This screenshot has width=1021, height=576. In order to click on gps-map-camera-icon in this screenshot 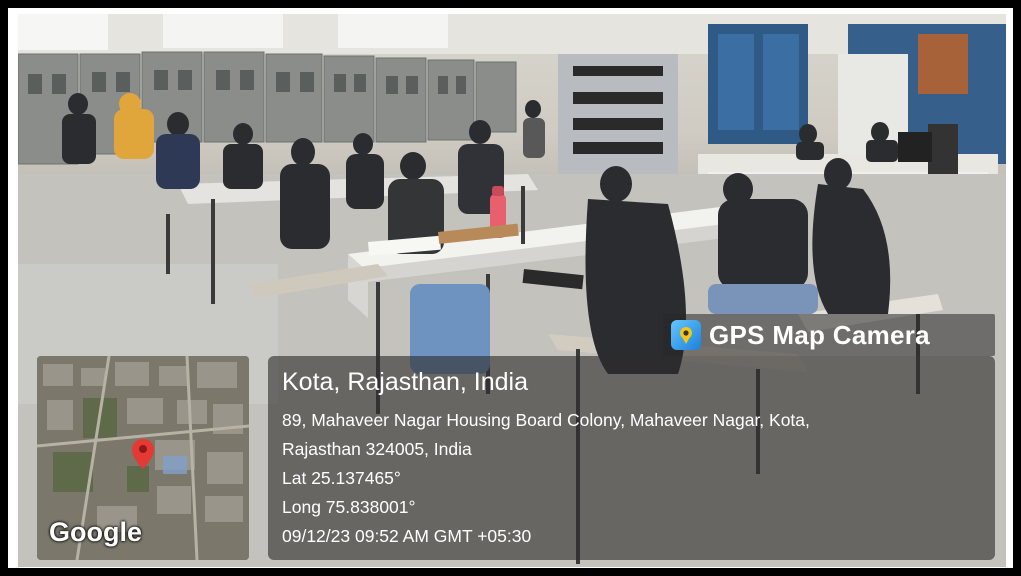, I will do `click(686, 335)`.